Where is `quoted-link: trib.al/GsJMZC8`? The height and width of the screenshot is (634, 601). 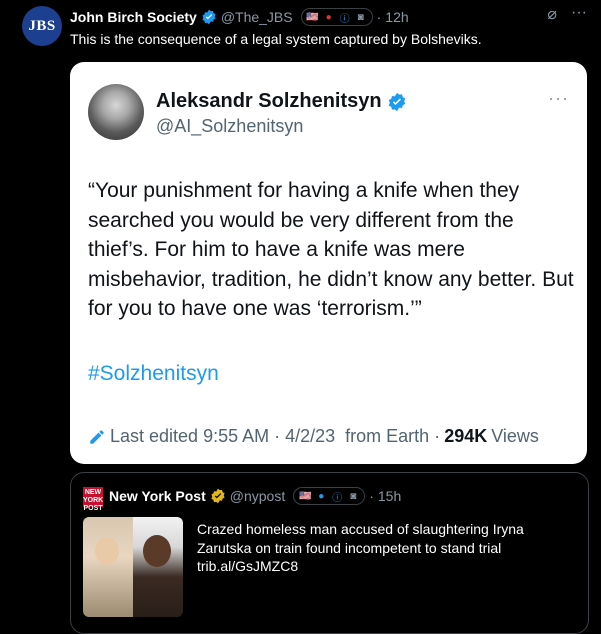 quoted-link: trib.al/GsJMZC8 is located at coordinates (247, 566).